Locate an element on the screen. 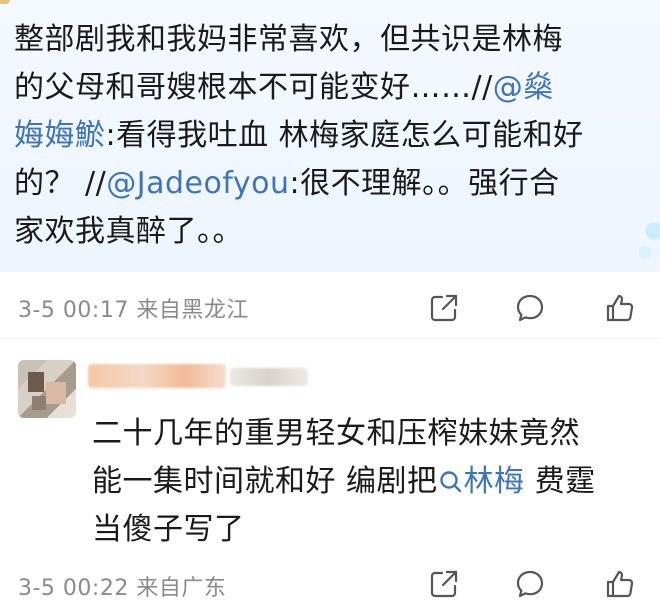  mention-link: 娒娒鯲 is located at coordinates (60, 135).